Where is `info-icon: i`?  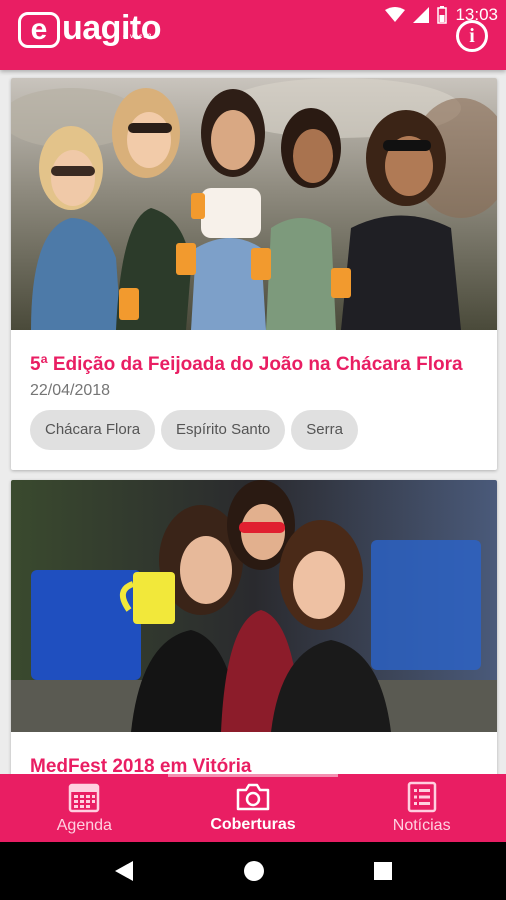
info-icon: i is located at coordinates (472, 35).